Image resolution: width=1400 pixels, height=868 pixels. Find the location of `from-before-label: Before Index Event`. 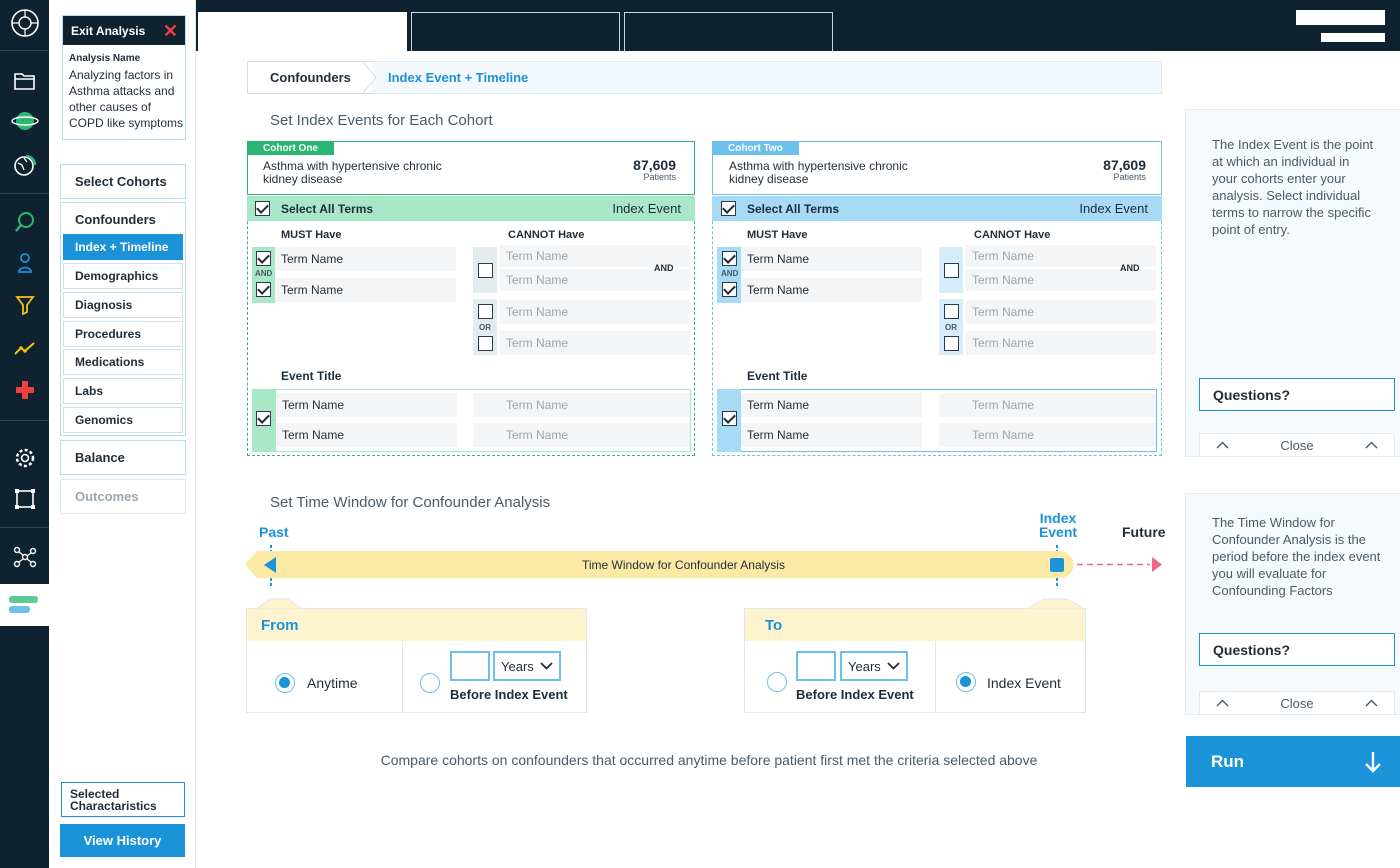

from-before-label: Before Index Event is located at coordinates (509, 694).